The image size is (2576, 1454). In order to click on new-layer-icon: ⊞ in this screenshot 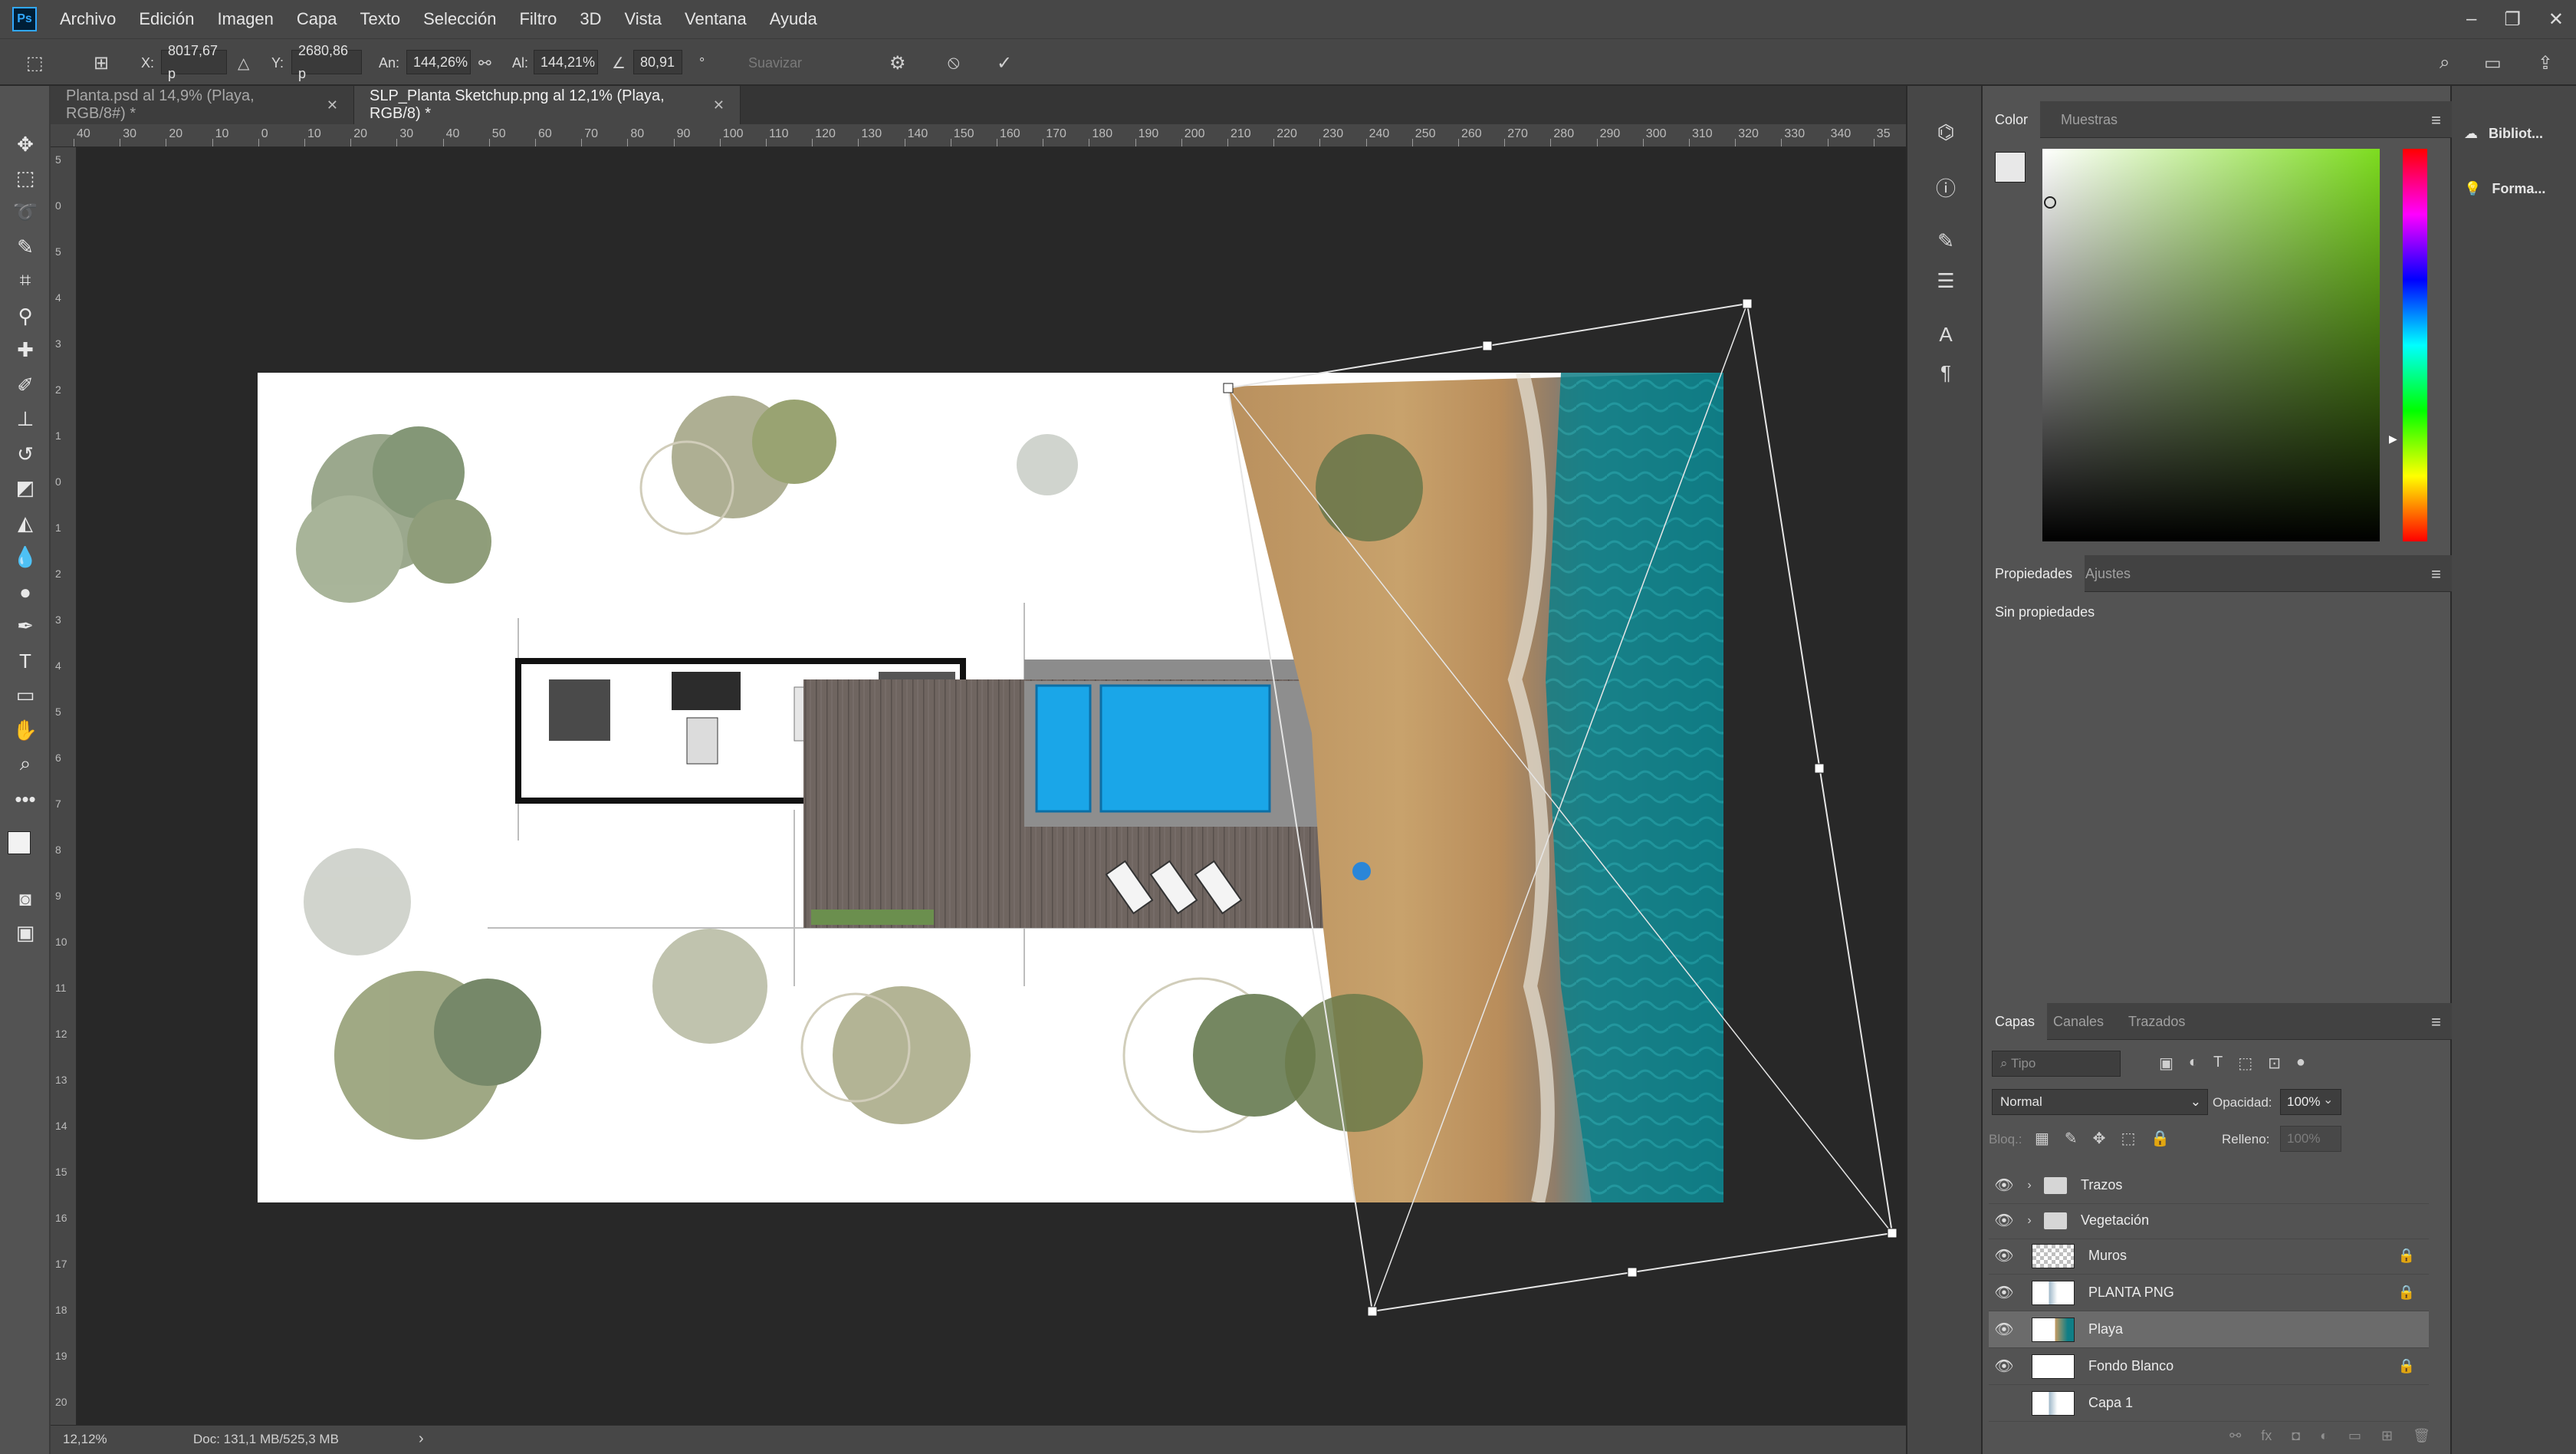, I will do `click(2387, 1439)`.